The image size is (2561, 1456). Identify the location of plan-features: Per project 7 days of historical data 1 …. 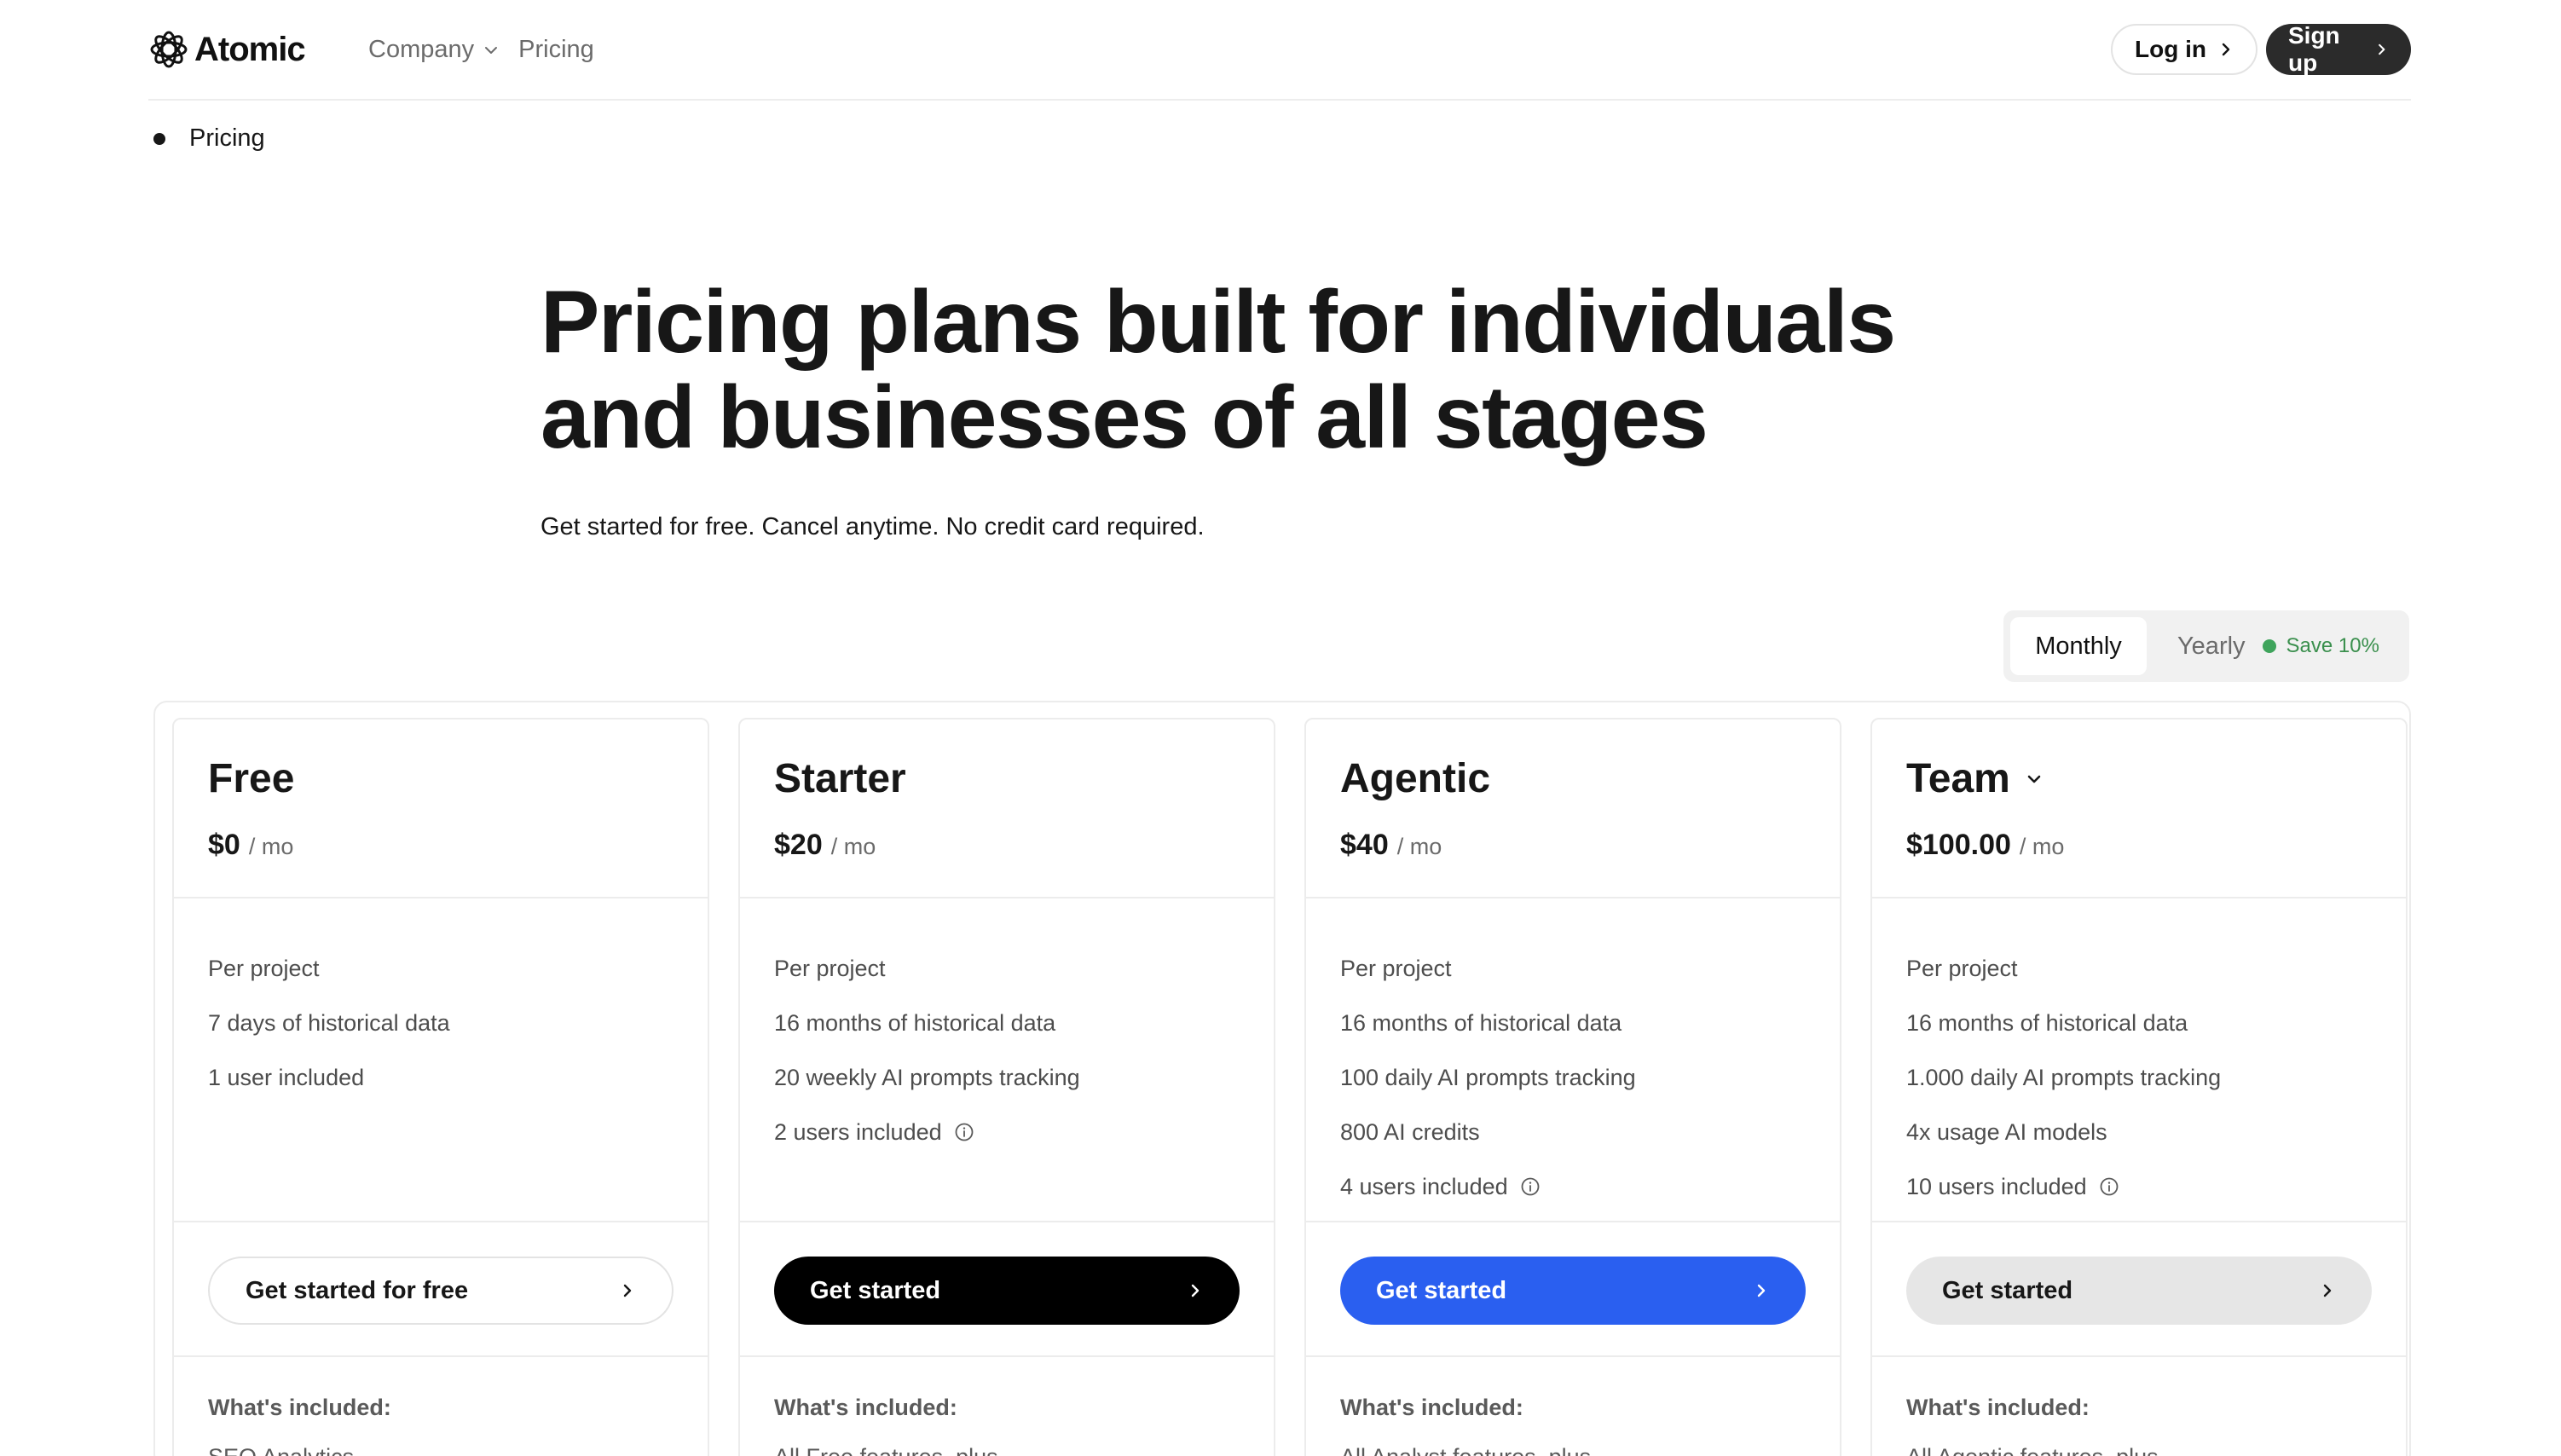
(329, 1023).